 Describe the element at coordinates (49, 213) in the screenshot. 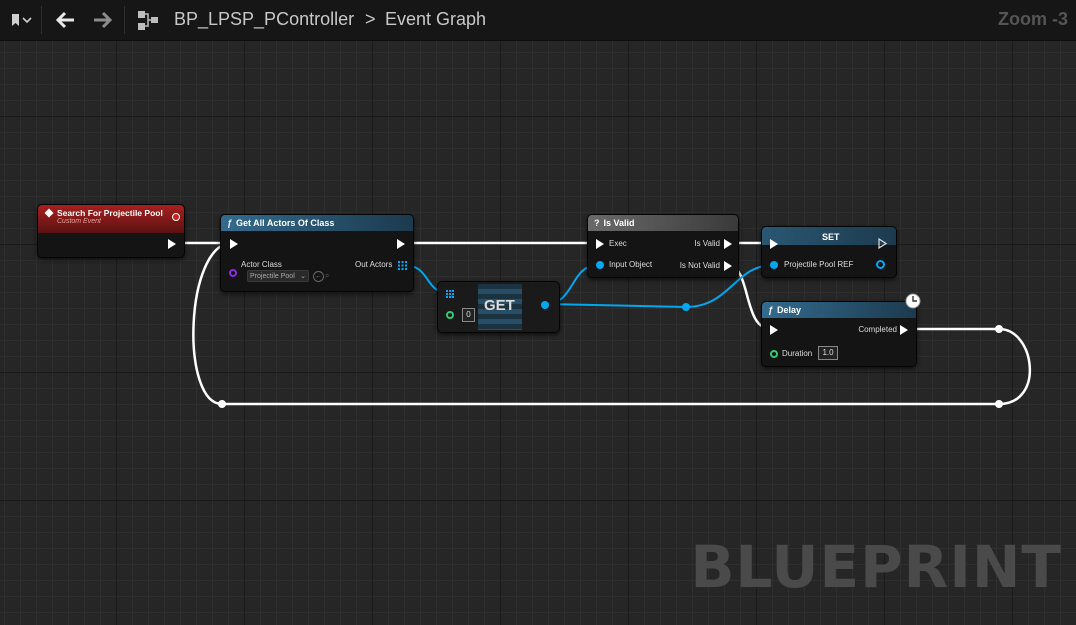

I see `event-diamond-icon` at that location.